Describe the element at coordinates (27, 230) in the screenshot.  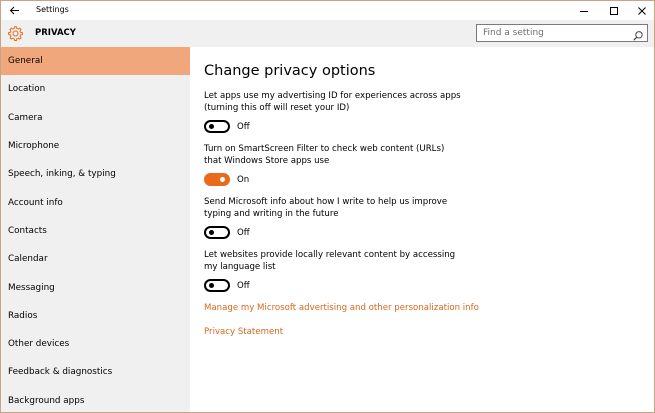
I see `sidebar-item-label: Contacts` at that location.